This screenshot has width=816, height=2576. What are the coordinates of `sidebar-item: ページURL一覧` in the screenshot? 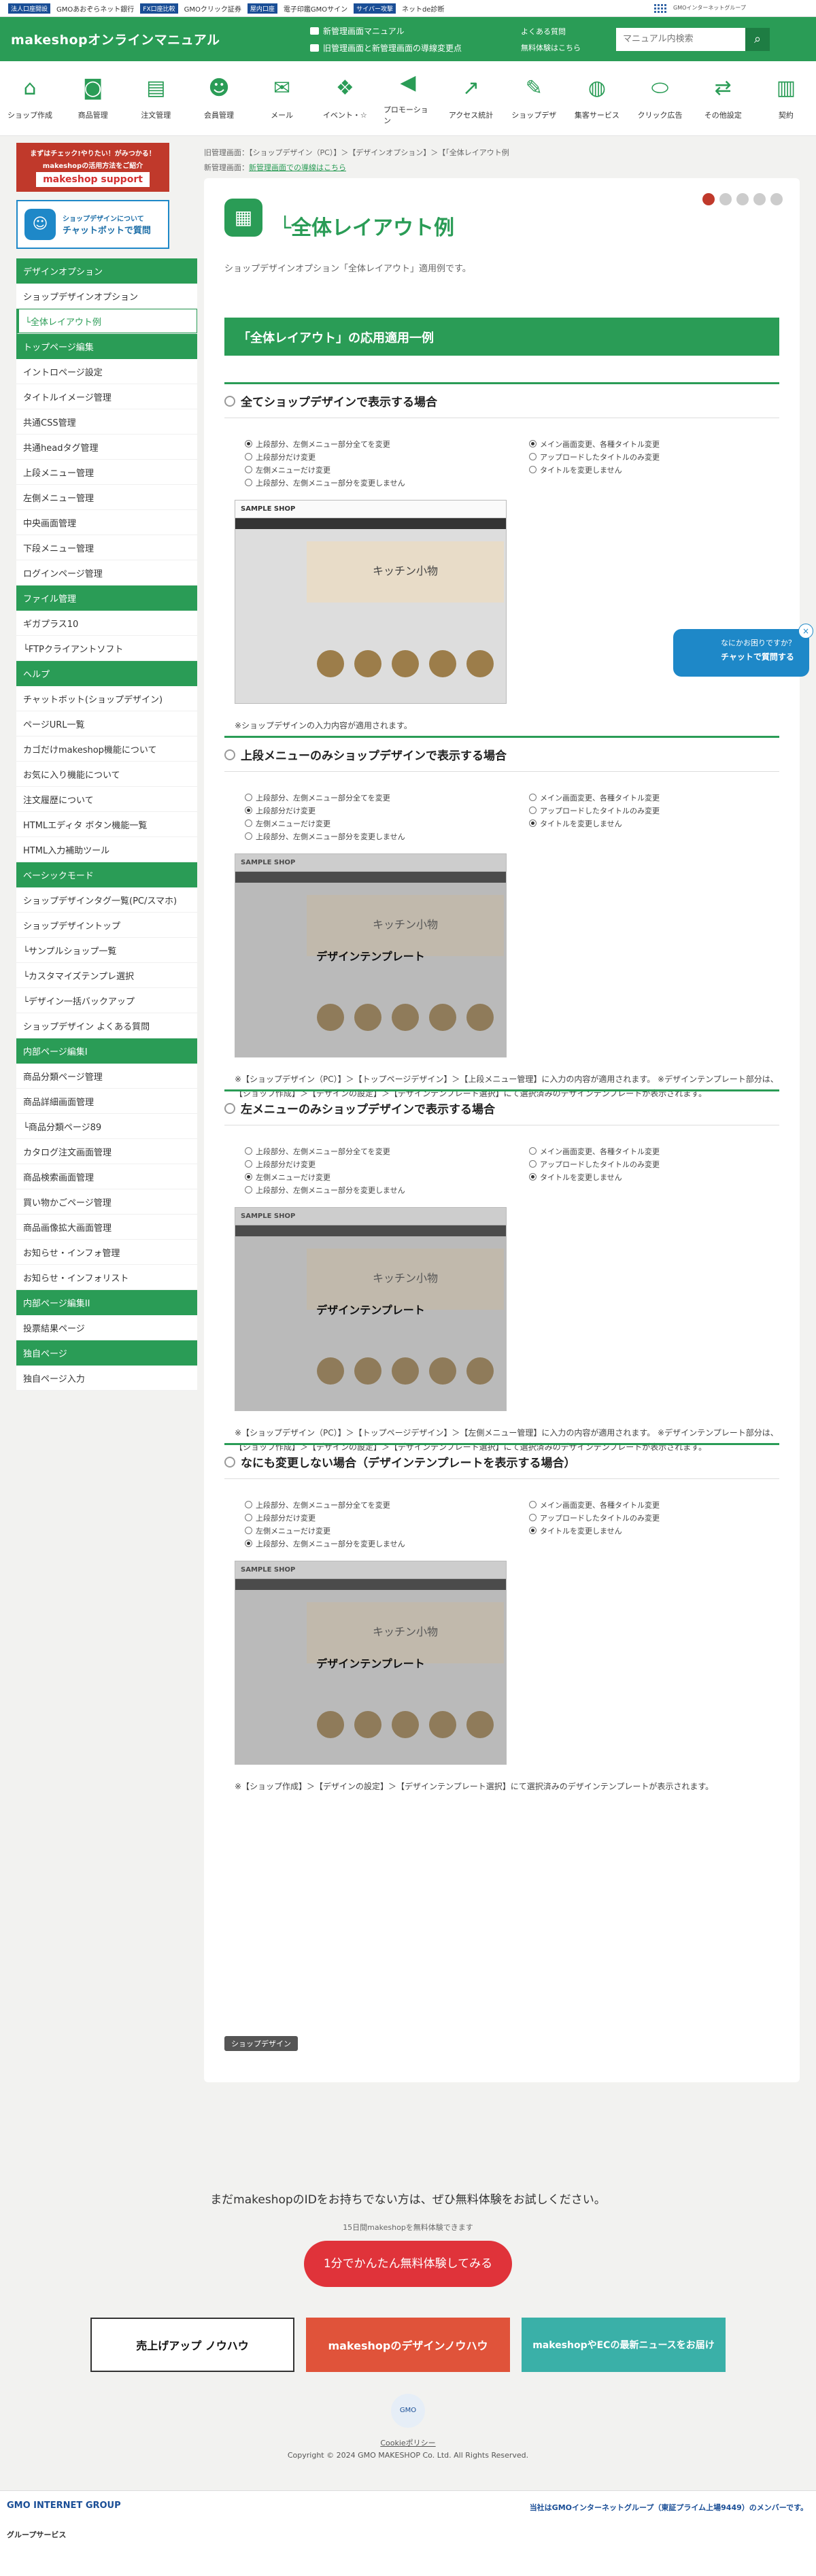 It's located at (107, 723).